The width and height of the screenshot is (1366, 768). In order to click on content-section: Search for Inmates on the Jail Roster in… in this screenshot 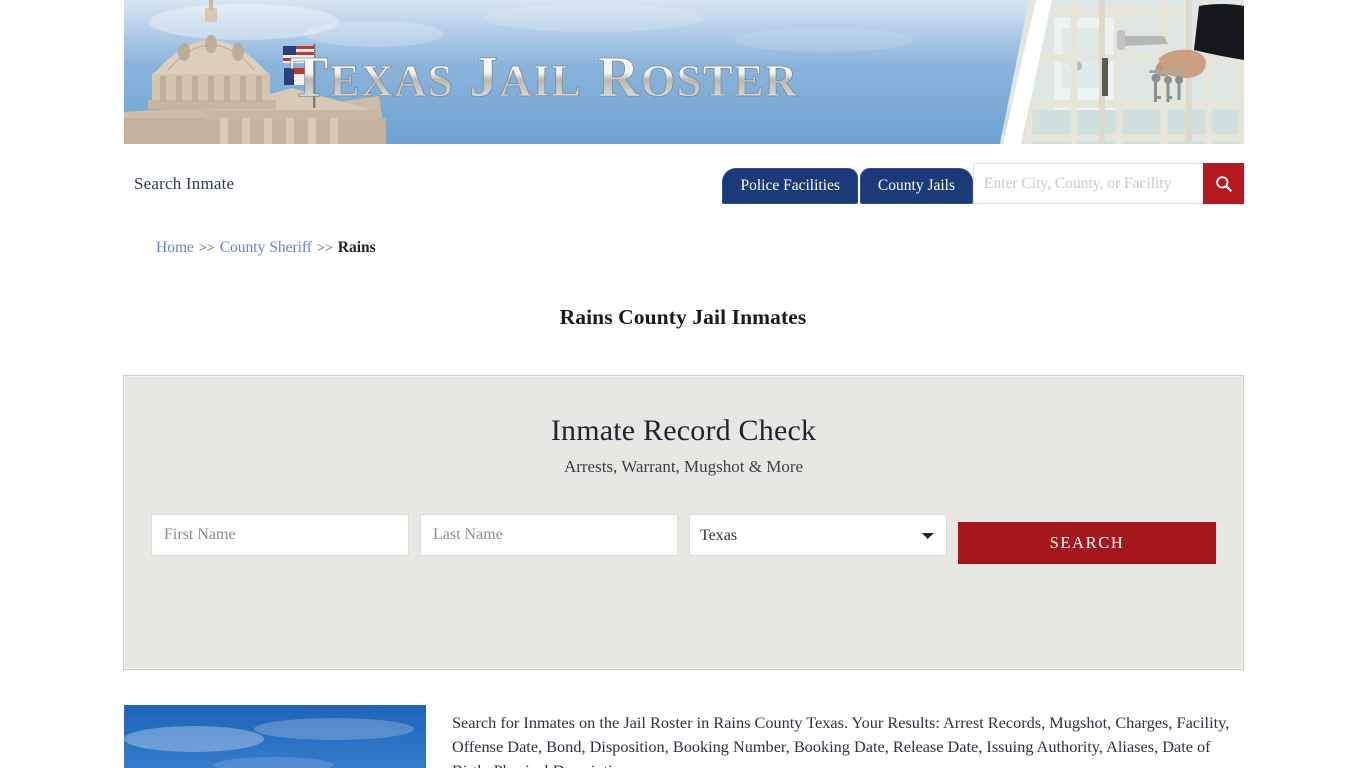, I will do `click(684, 736)`.